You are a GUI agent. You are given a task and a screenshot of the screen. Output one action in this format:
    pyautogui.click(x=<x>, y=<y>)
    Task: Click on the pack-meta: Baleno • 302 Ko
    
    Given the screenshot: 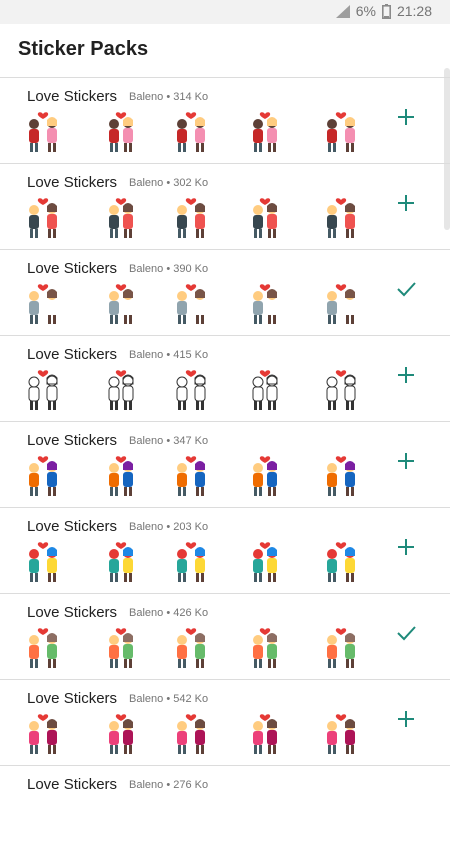 What is the action you would take?
    pyautogui.click(x=168, y=183)
    